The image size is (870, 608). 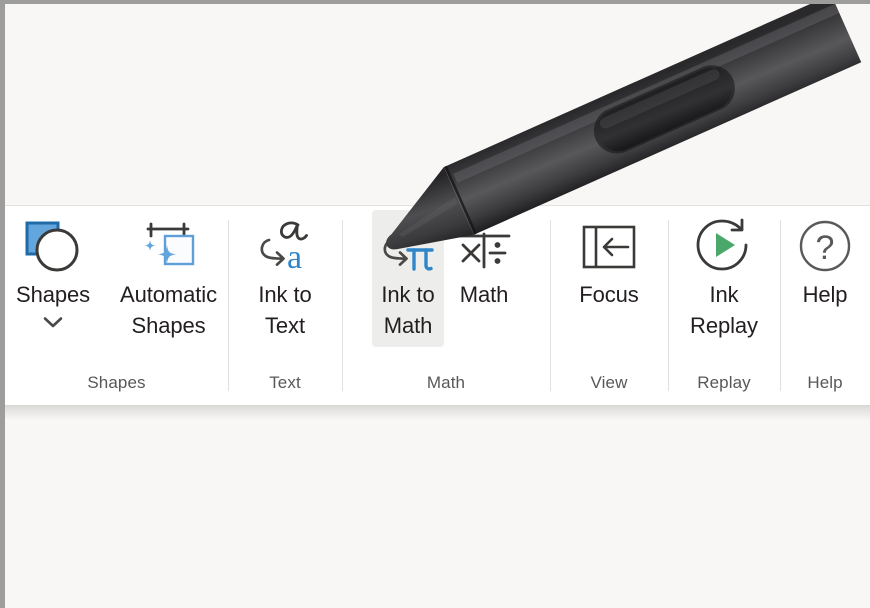 What do you see at coordinates (169, 247) in the screenshot?
I see `automatic-shapes-icon` at bounding box center [169, 247].